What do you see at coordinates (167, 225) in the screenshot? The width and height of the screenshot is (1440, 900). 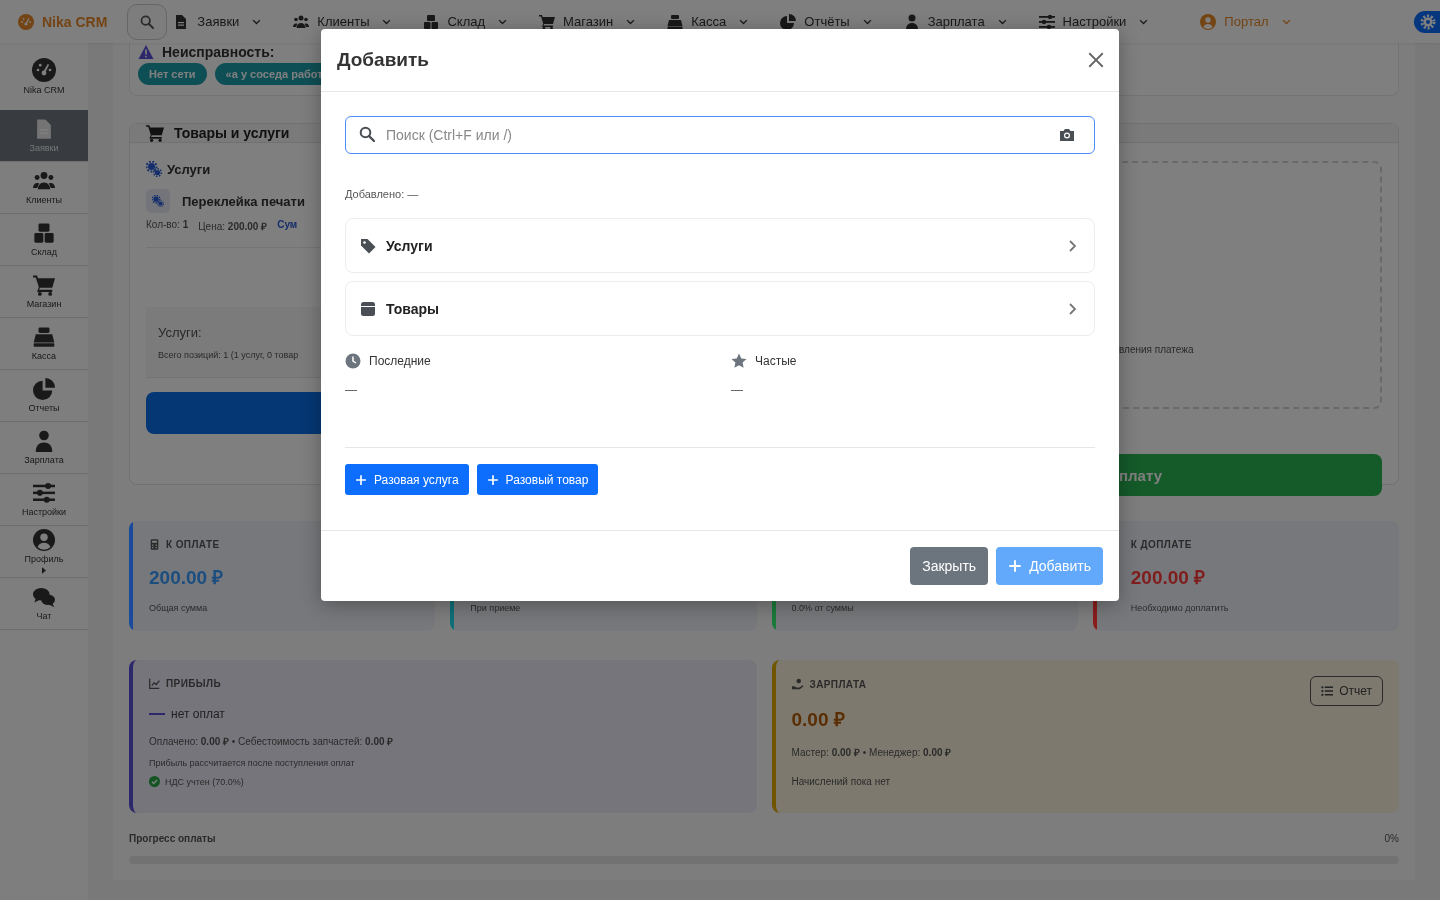 I see `item-quantity: Кол-во: 1` at bounding box center [167, 225].